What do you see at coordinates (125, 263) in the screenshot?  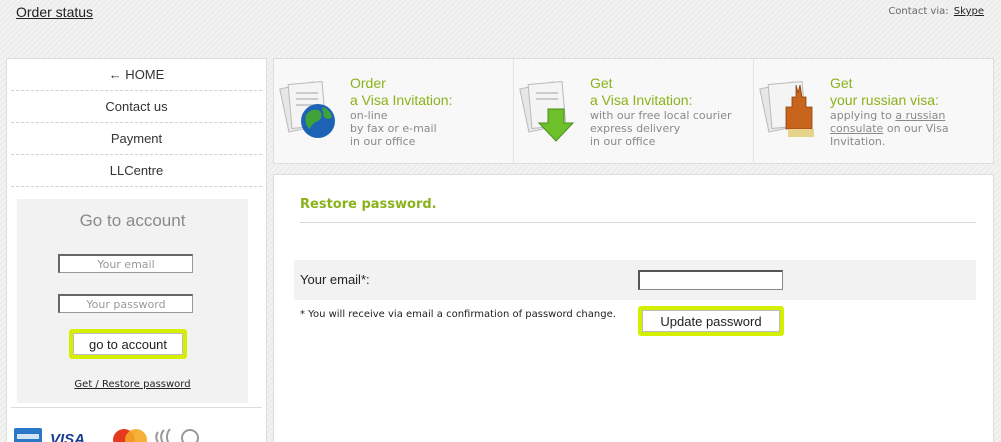 I see `login-email-input` at bounding box center [125, 263].